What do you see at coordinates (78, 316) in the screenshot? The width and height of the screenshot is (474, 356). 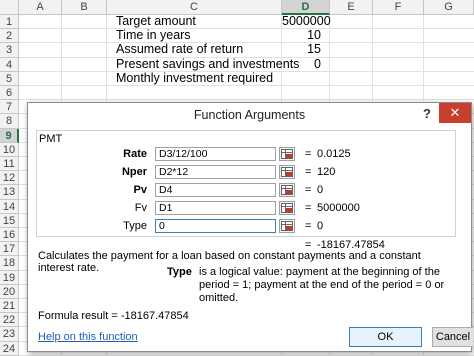 I see `formula-result-label: Formula result =` at bounding box center [78, 316].